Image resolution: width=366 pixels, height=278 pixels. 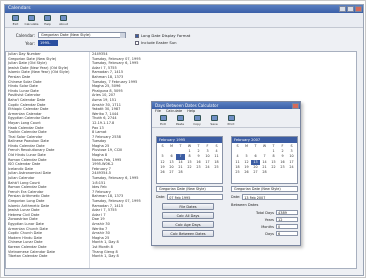 What do you see at coordinates (264, 189) in the screenshot?
I see `end-calendar-select: Gregorian Date (New Style)` at bounding box center [264, 189].